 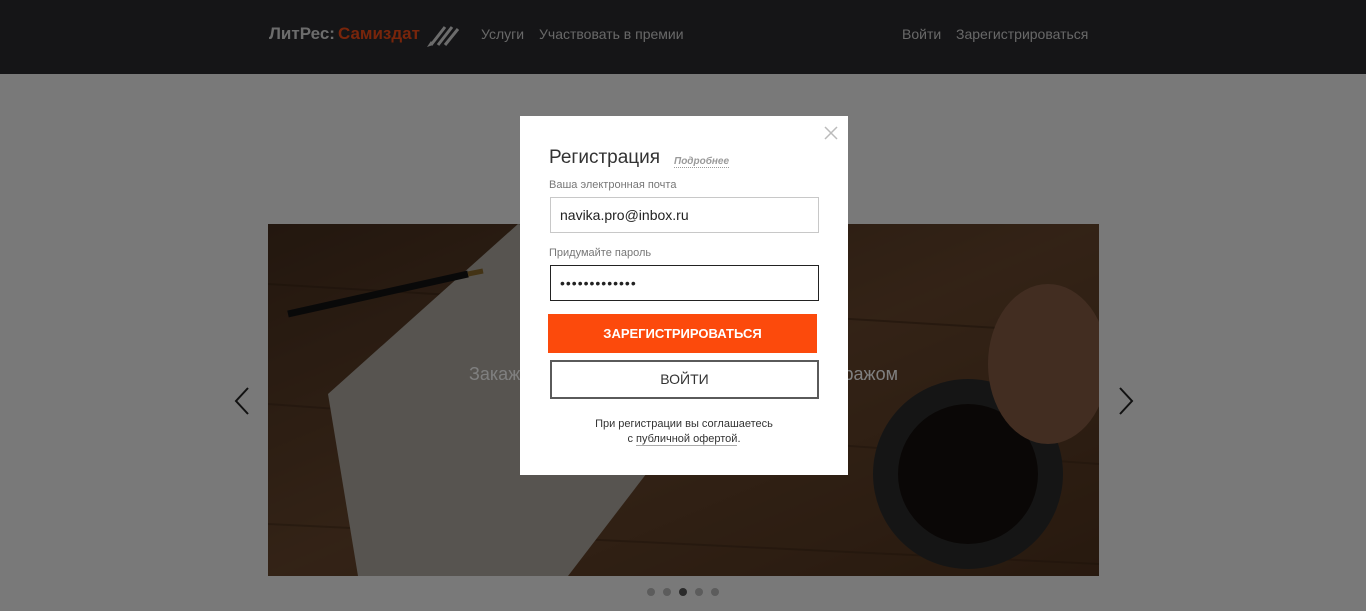 What do you see at coordinates (684, 379) in the screenshot?
I see `login-button: ВОЙТИ` at bounding box center [684, 379].